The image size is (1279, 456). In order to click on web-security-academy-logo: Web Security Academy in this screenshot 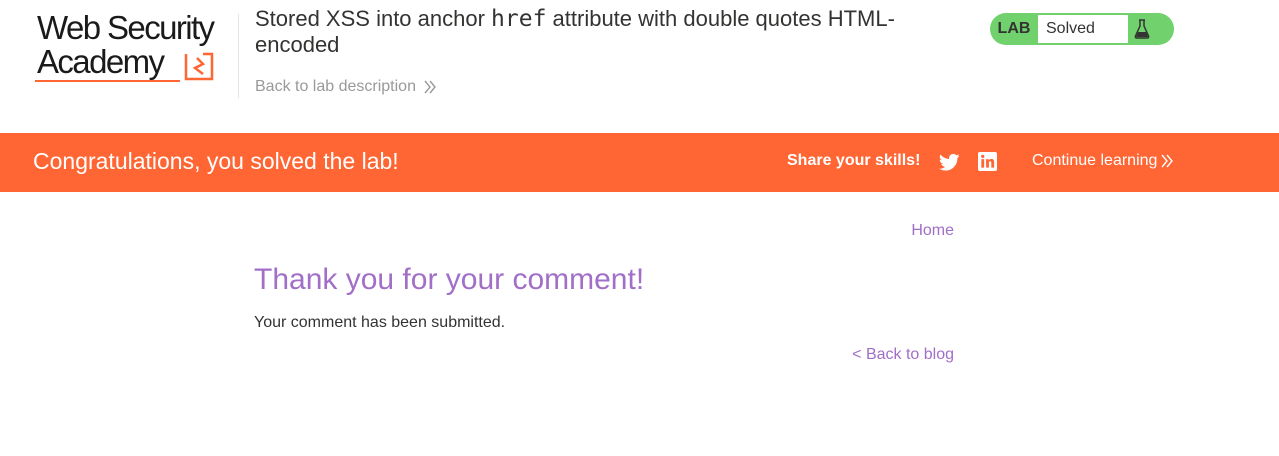, I will do `click(135, 45)`.